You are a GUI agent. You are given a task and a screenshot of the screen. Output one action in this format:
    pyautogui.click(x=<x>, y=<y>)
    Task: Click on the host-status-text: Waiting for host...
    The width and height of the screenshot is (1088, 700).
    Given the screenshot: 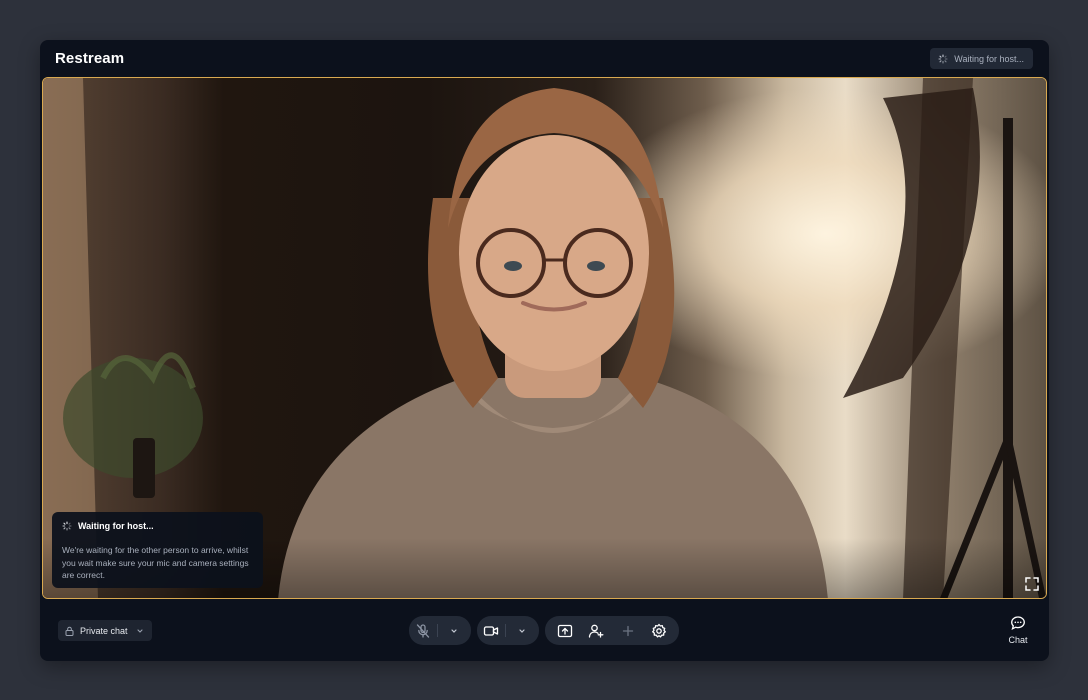 What is the action you would take?
    pyautogui.click(x=989, y=58)
    